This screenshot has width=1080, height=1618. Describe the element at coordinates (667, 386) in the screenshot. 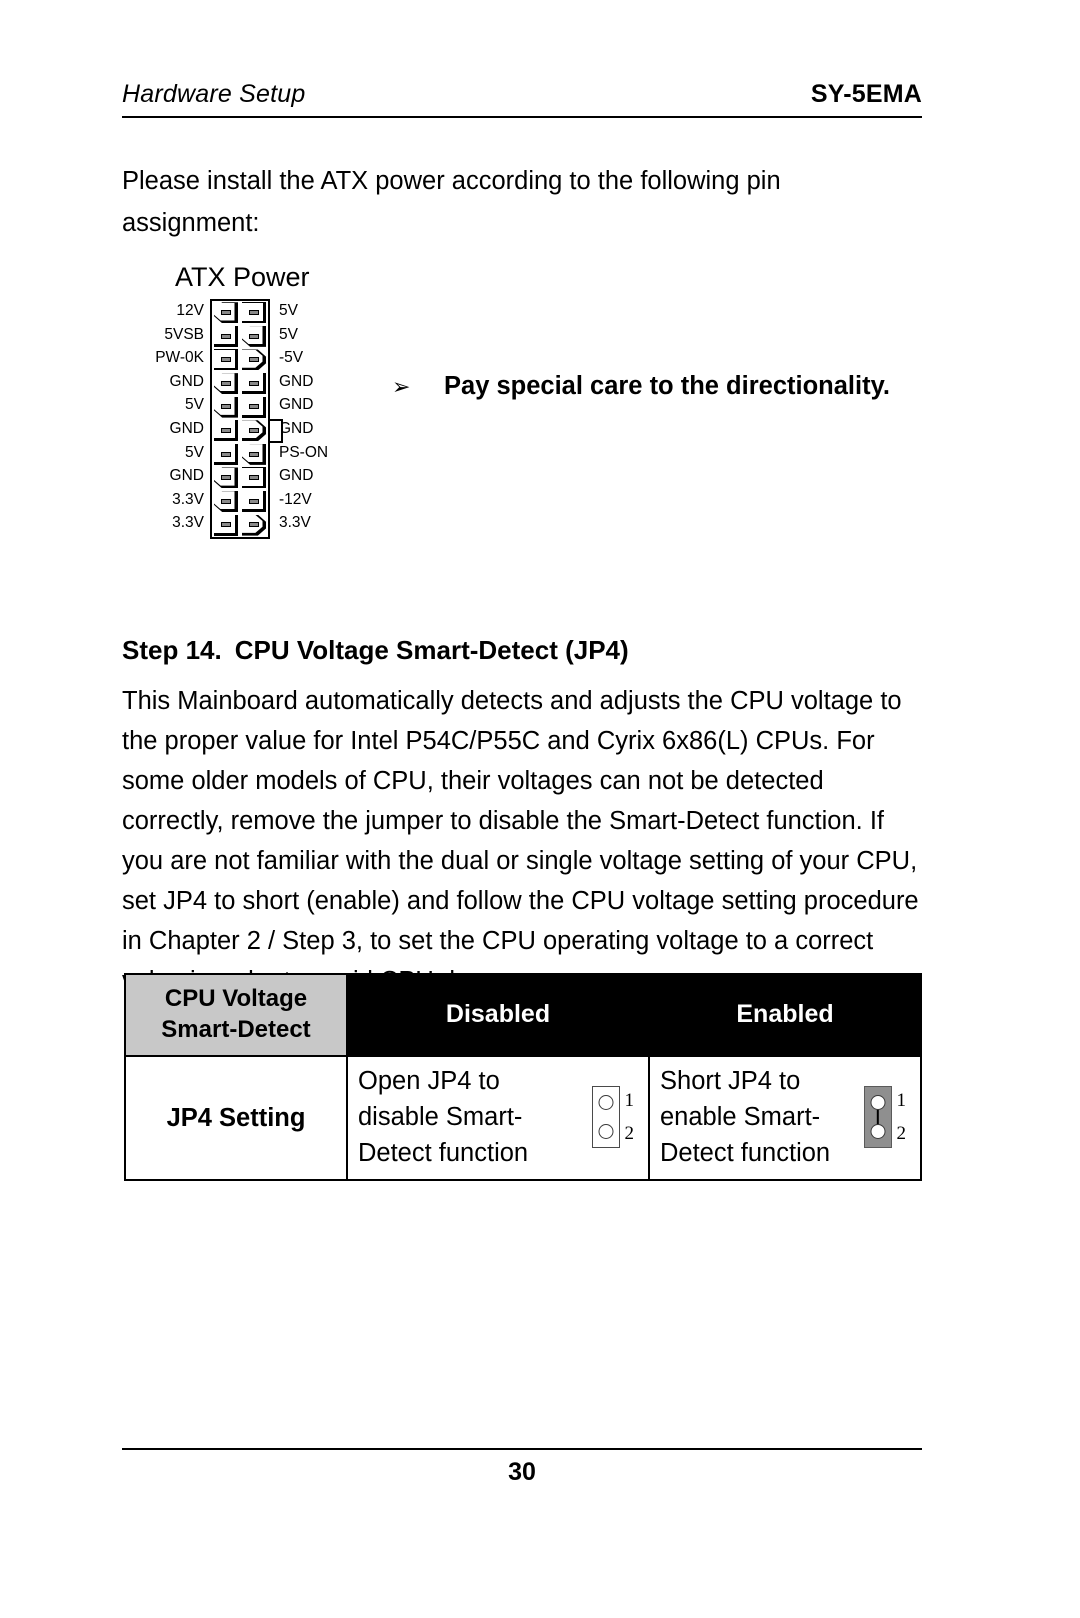

I see `directionality-note-text: Pay special care to the directionality.` at that location.